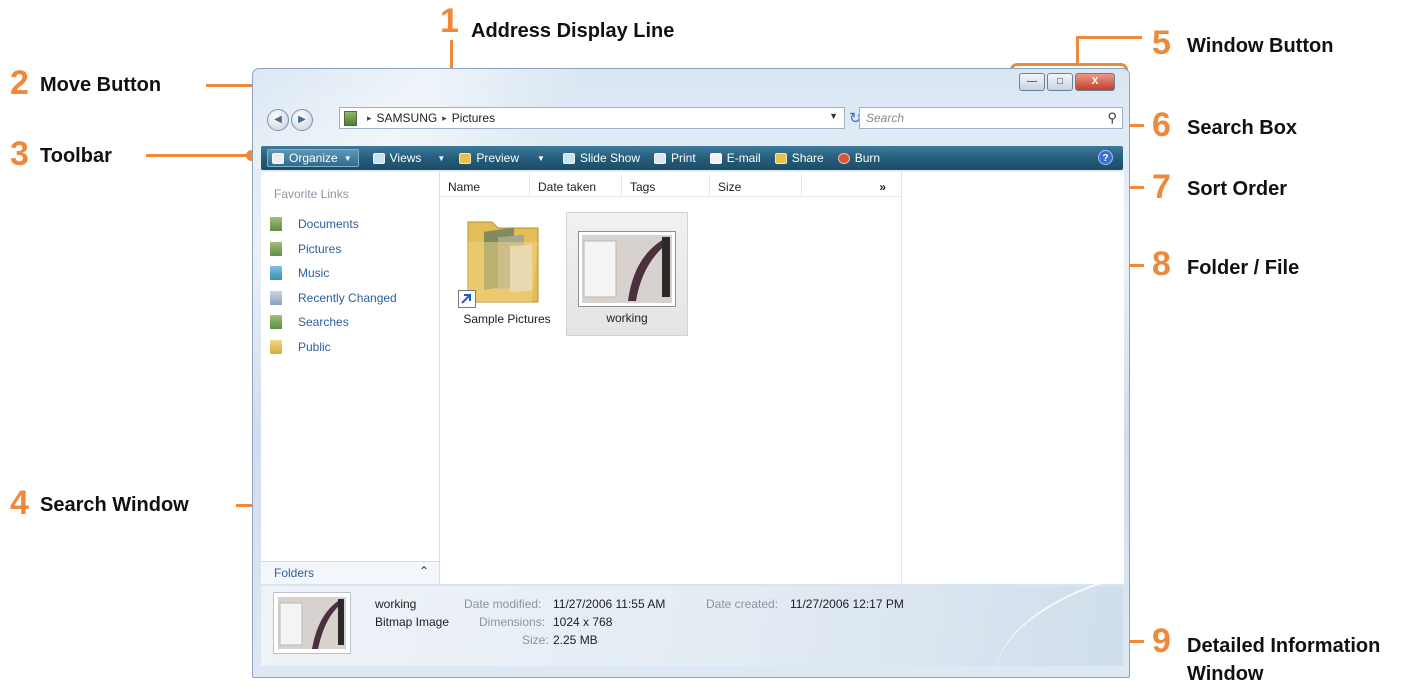 The height and width of the screenshot is (687, 1415). What do you see at coordinates (350, 572) in the screenshot?
I see `folders-toggle: Folders ⌃` at bounding box center [350, 572].